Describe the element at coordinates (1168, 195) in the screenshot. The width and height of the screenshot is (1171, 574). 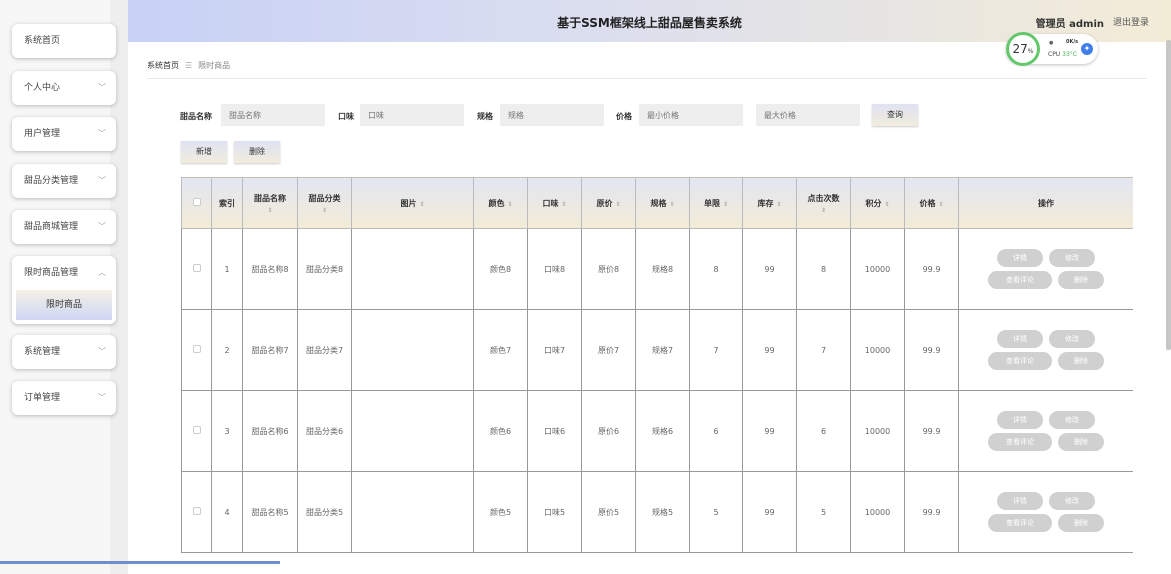
I see `vertical-scrollbar` at that location.